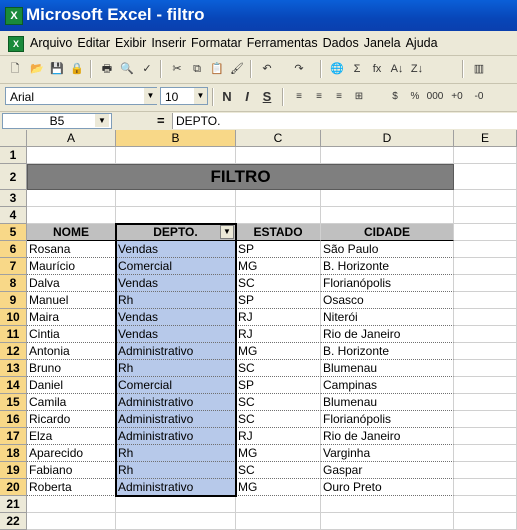 Image resolution: width=517 pixels, height=530 pixels. What do you see at coordinates (278, 487) in the screenshot?
I see `data-cell-c20: MG` at bounding box center [278, 487].